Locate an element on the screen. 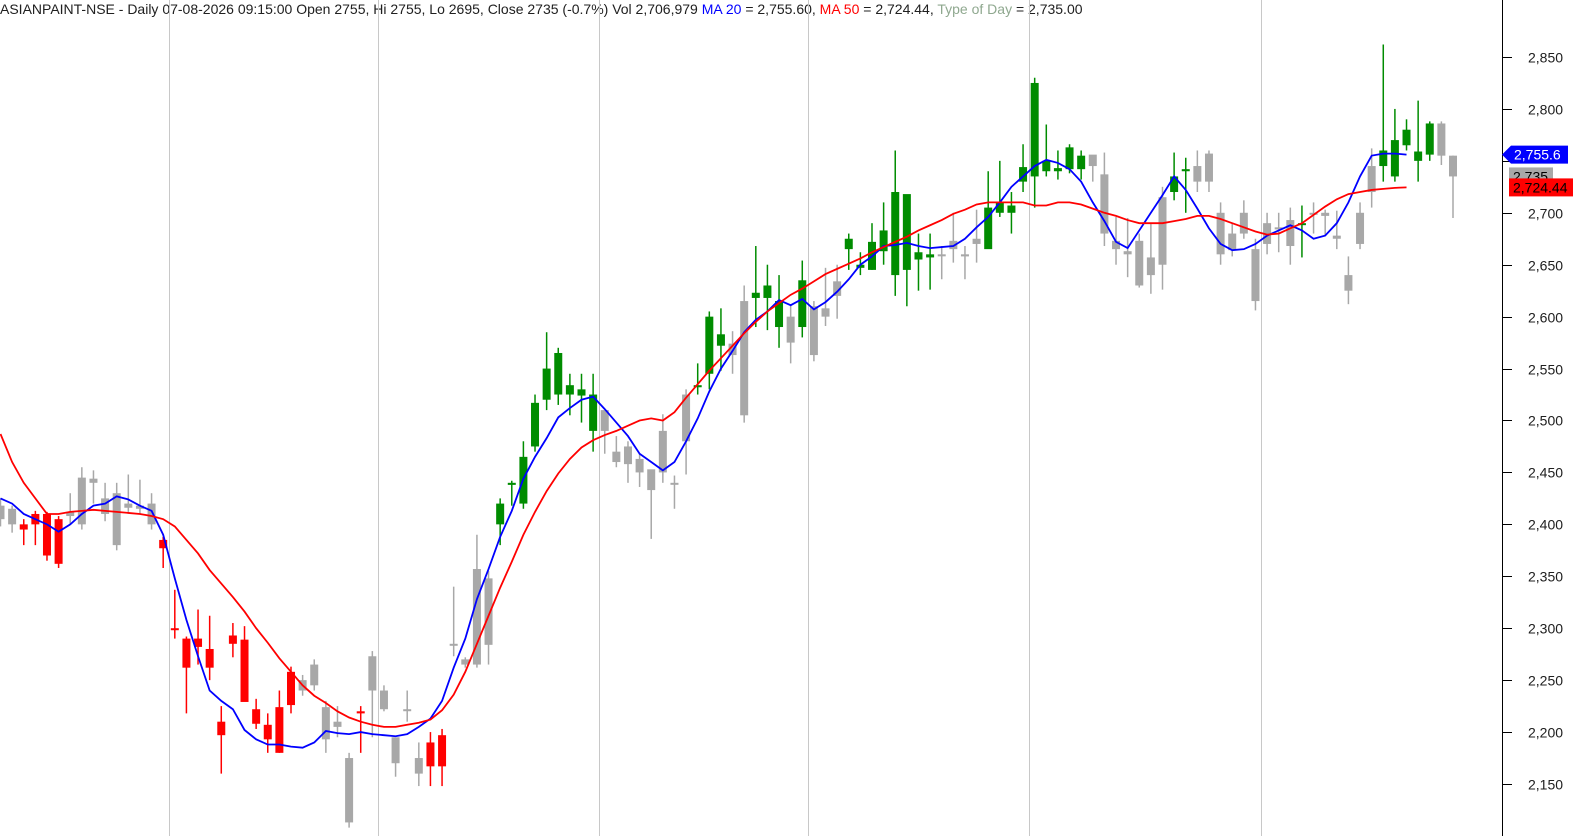 Image resolution: width=1573 pixels, height=836 pixels. y-tick-label-2650: 2,650 is located at coordinates (1545, 266).